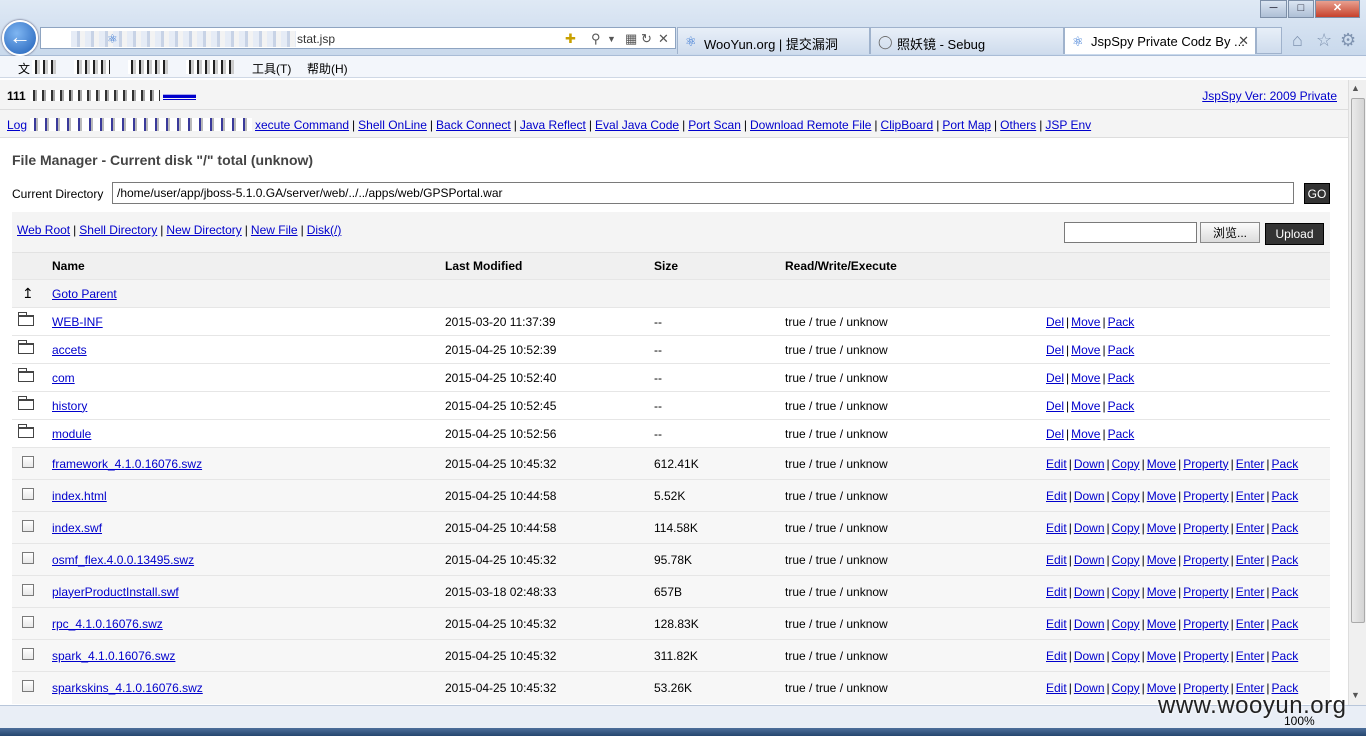  Describe the element at coordinates (127, 464) in the screenshot. I see `file-name-link: framework_4.1.0.16076.swz` at that location.